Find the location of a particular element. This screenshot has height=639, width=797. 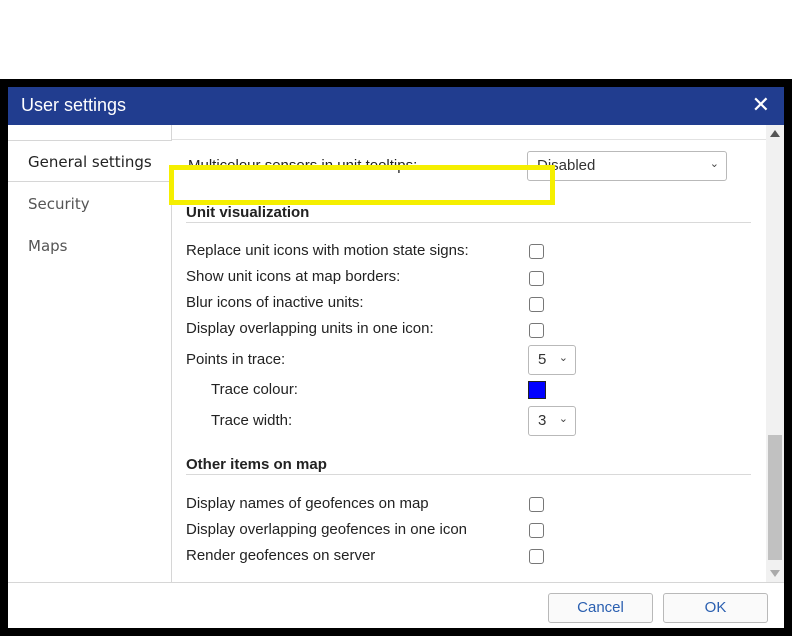

points-in-trace-label: Points in trace: is located at coordinates (236, 359).